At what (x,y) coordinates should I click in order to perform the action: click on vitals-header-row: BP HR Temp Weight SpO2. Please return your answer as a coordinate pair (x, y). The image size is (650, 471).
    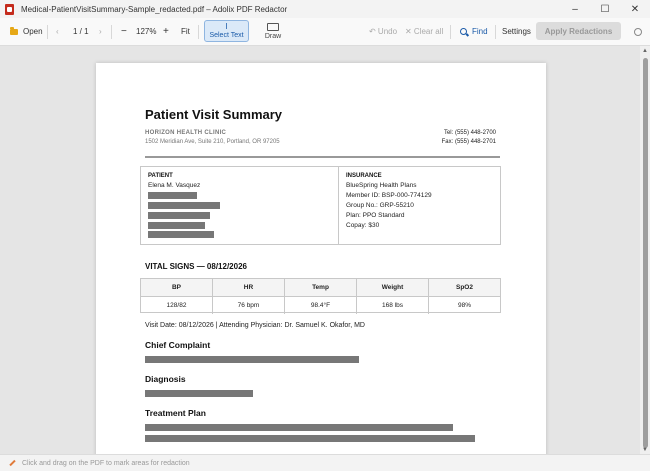
    Looking at the image, I should click on (320, 288).